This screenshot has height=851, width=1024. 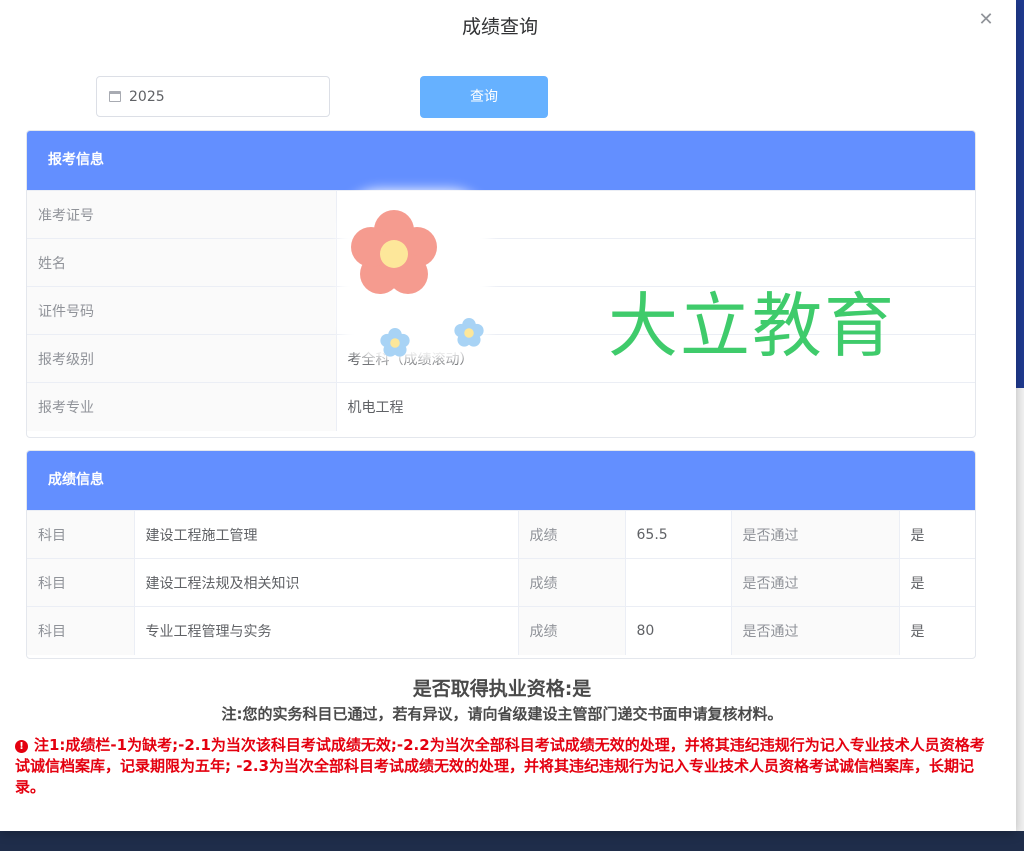 I want to click on year-value: 2025, so click(x=147, y=97).